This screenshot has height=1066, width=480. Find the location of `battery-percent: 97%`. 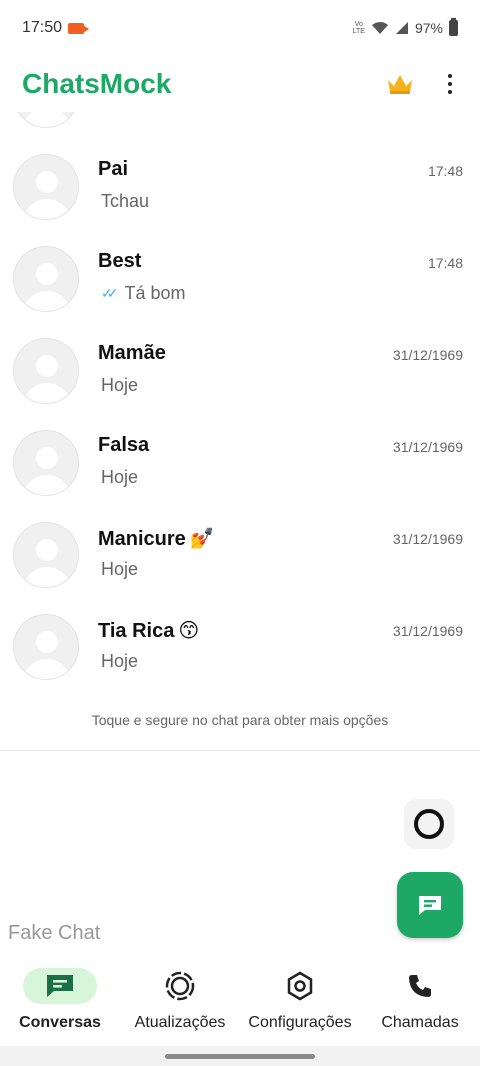

battery-percent: 97% is located at coordinates (428, 28).